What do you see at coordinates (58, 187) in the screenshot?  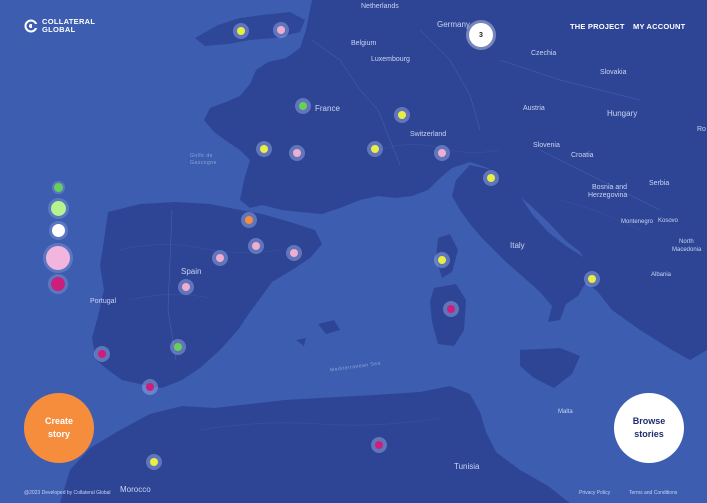 I see `legend-green-swatch` at bounding box center [58, 187].